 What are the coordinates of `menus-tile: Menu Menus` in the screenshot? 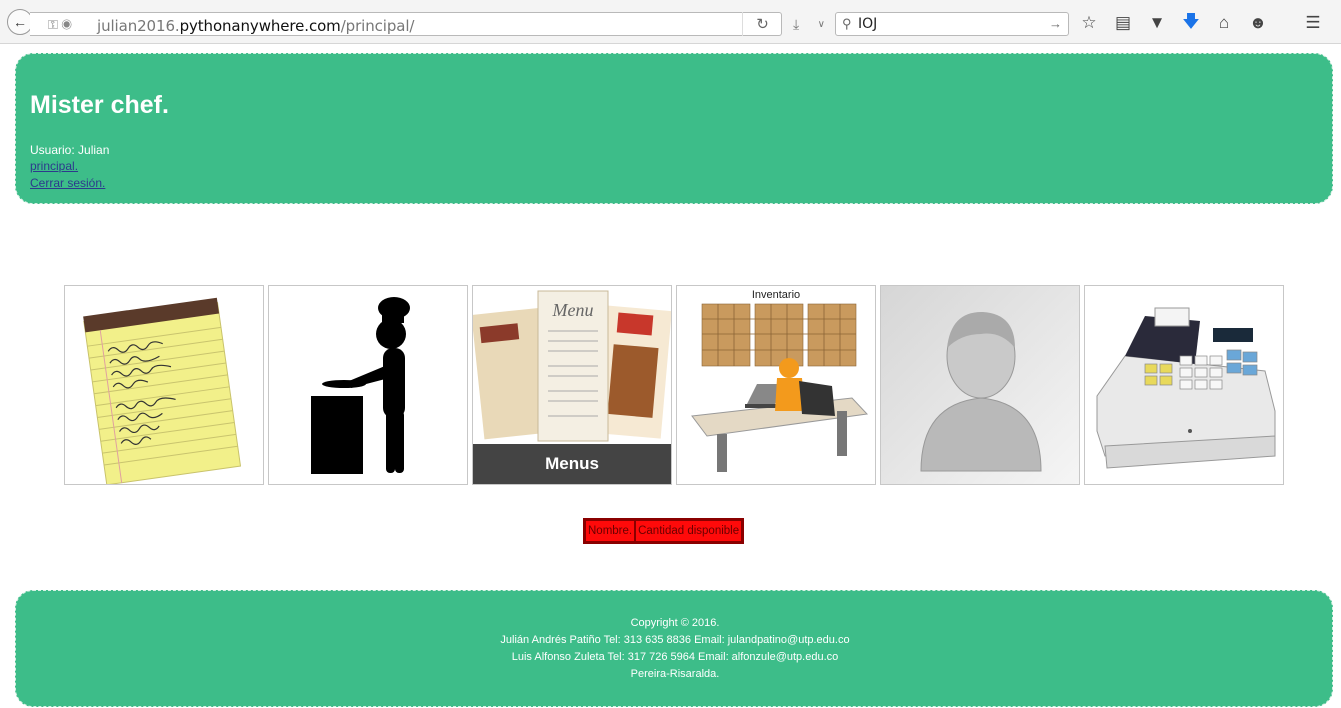 It's located at (572, 385).